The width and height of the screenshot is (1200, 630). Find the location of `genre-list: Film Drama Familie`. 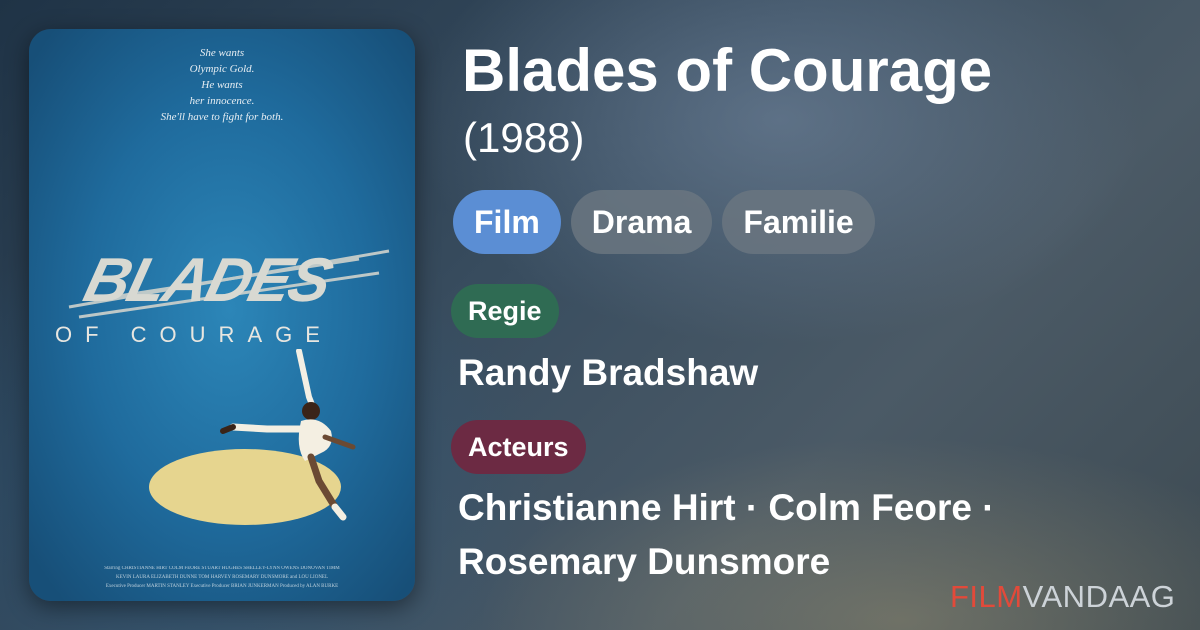

genre-list: Film Drama Familie is located at coordinates (664, 222).